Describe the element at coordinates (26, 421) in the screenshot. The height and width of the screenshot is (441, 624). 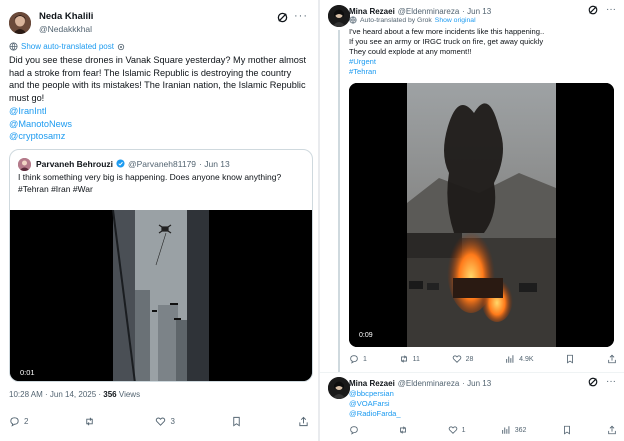
I see `reply-count: 2` at that location.